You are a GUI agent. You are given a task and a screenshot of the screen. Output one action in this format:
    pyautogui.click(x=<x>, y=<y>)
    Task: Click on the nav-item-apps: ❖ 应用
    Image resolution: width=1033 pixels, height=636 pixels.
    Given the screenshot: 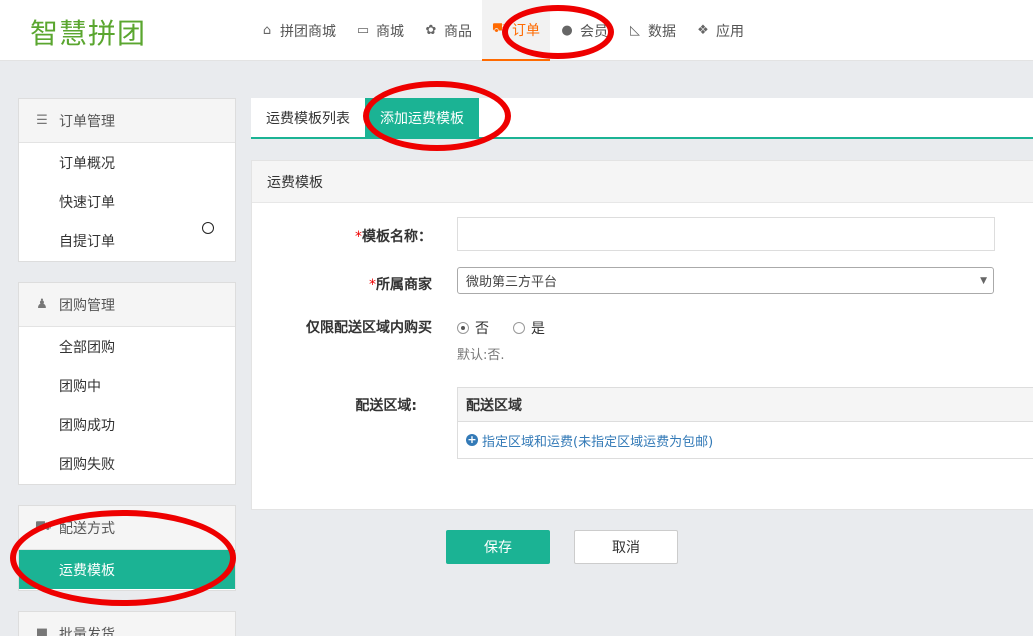 What is the action you would take?
    pyautogui.click(x=720, y=30)
    